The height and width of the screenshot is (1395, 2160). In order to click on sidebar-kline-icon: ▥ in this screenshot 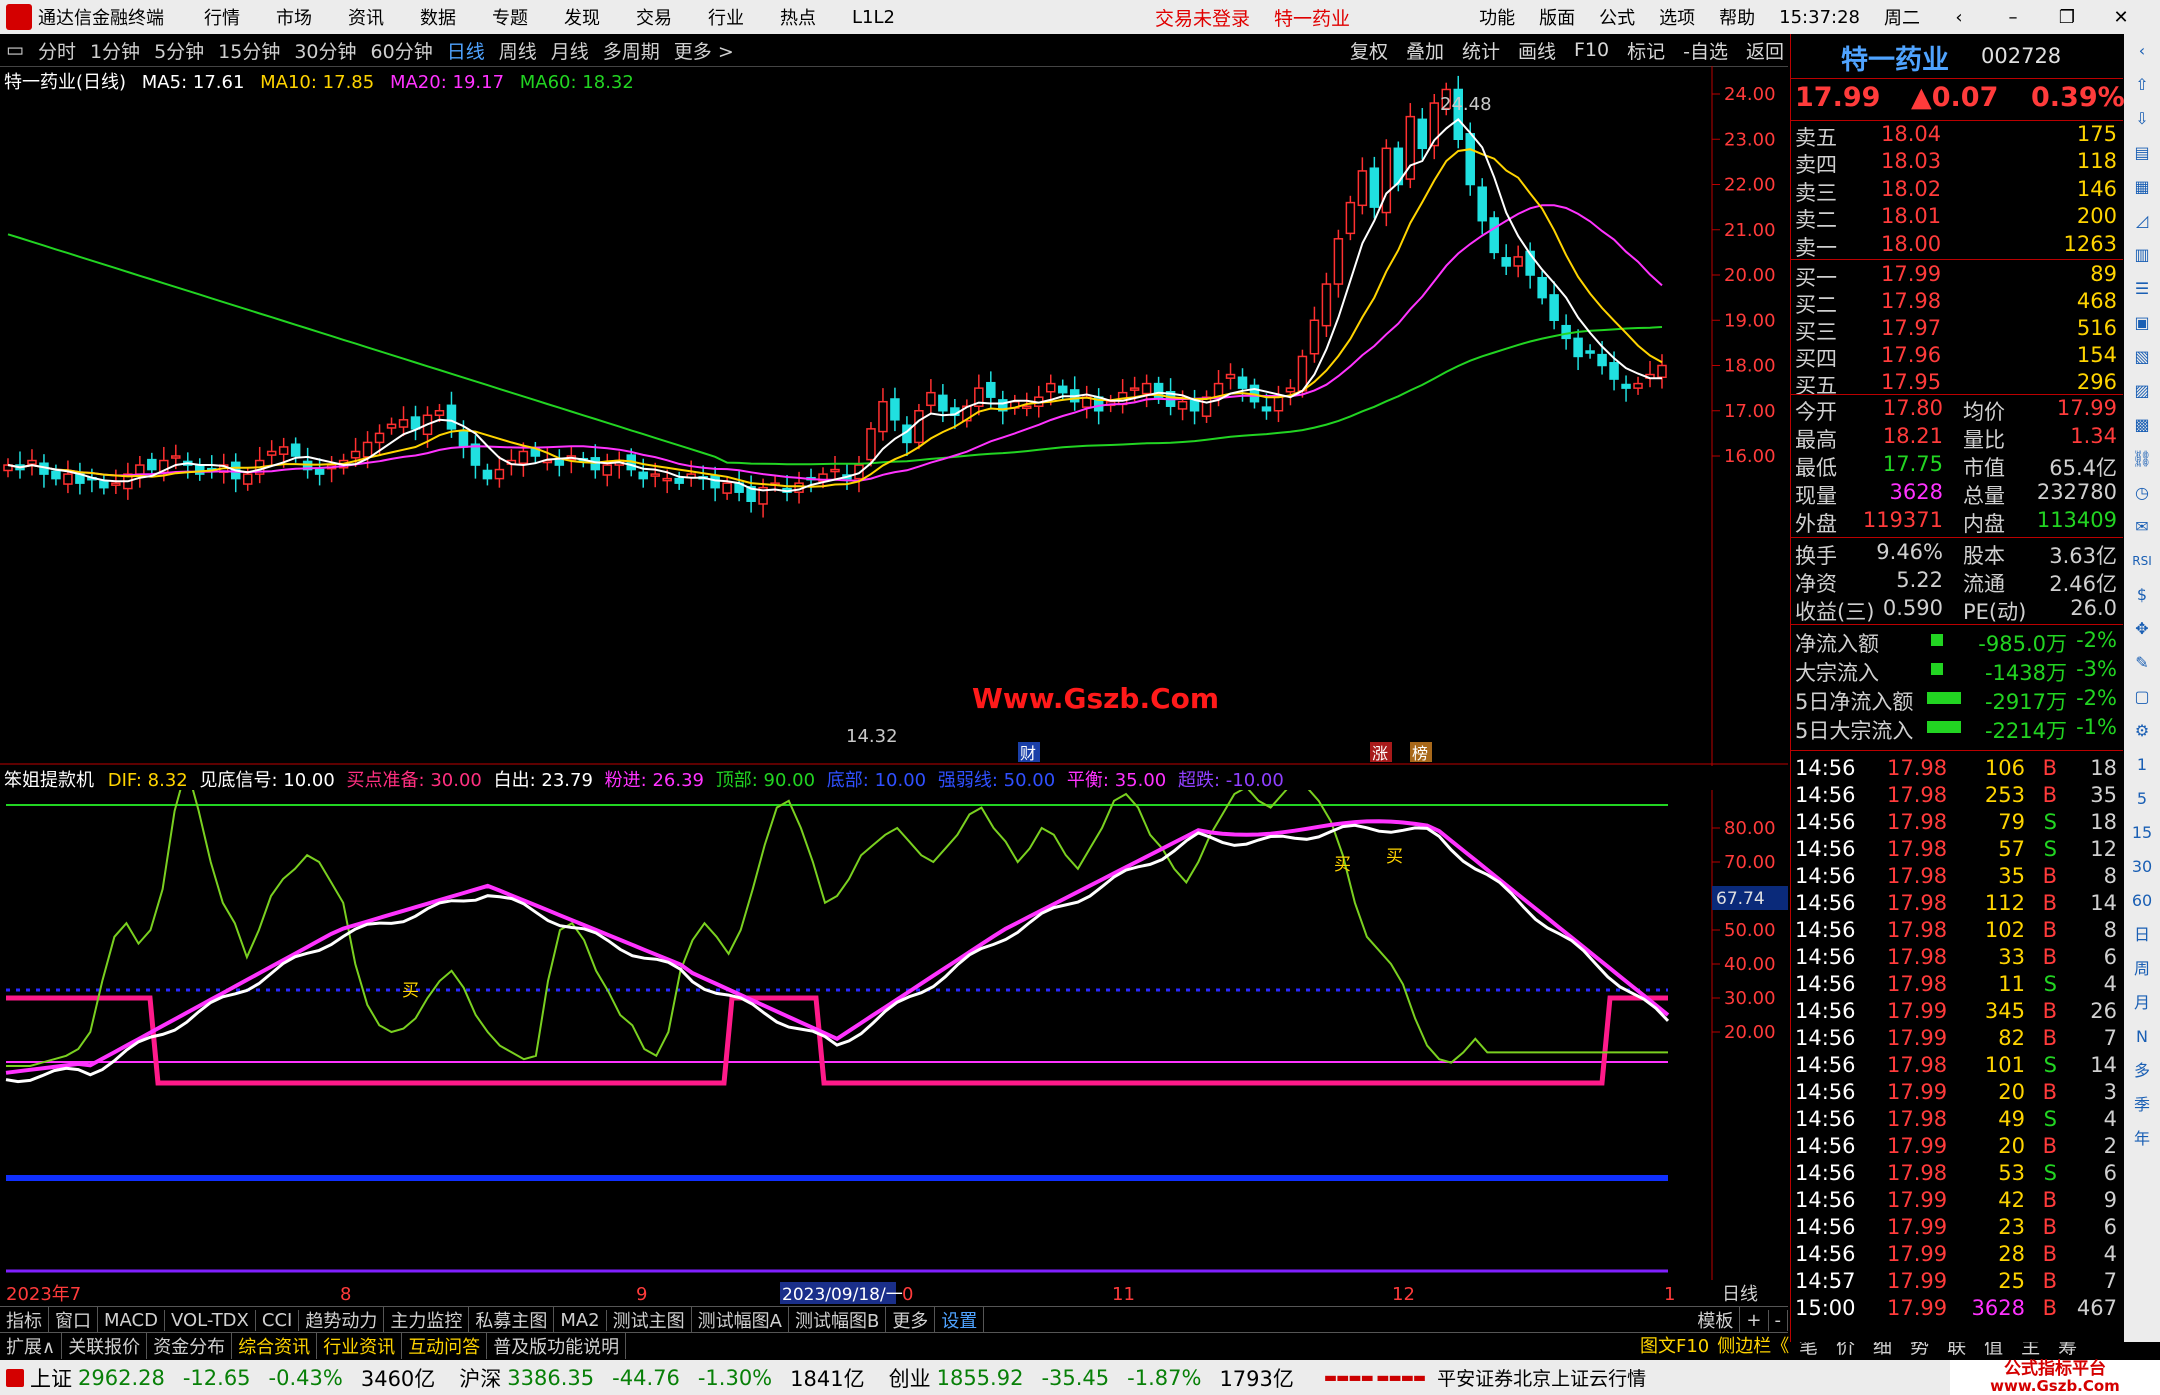, I will do `click(2142, 255)`.